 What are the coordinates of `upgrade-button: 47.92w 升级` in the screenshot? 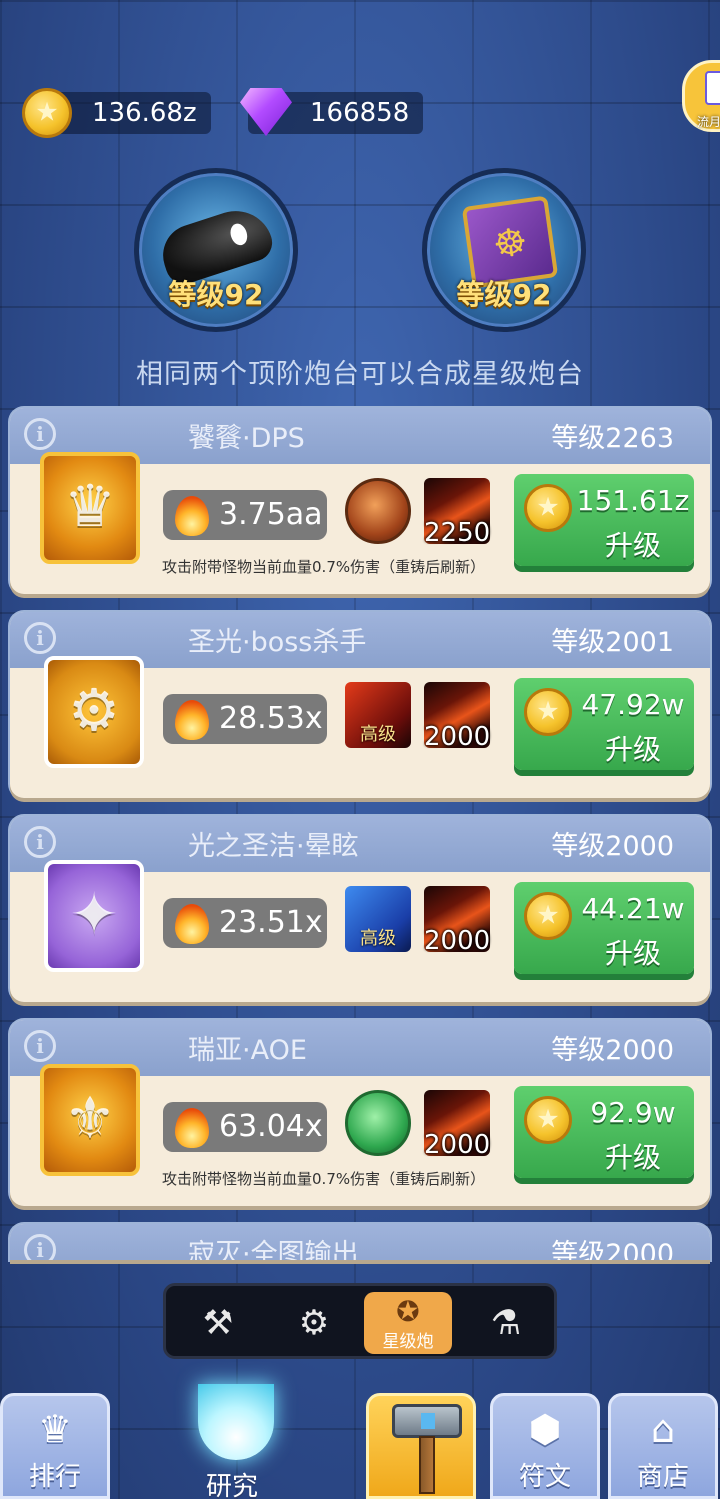 It's located at (604, 724).